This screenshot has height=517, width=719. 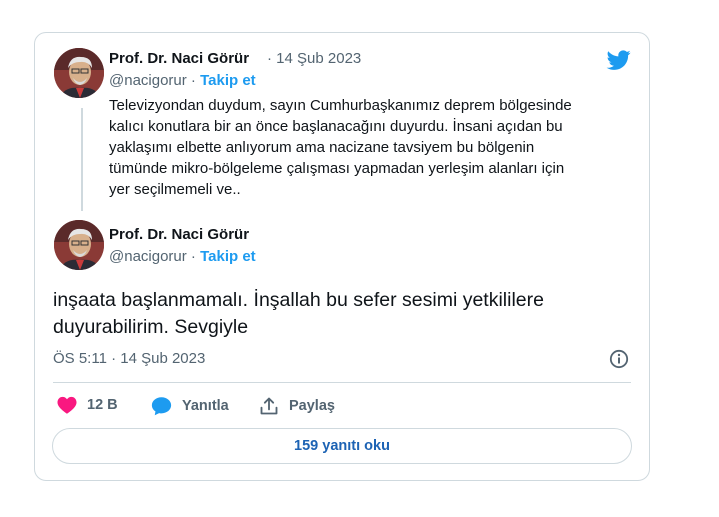 I want to click on share-icon, so click(x=269, y=406).